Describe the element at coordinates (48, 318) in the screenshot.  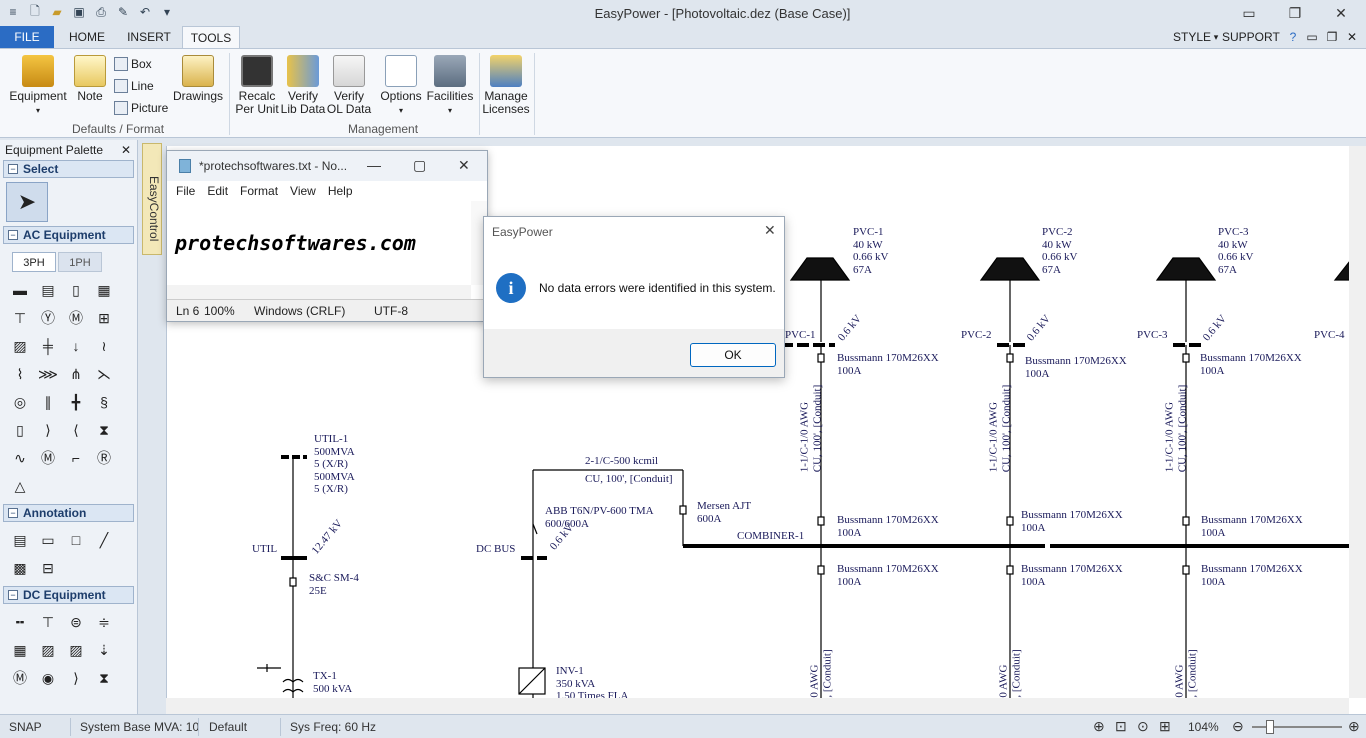
I see `generator-icon: Ⓨ` at that location.